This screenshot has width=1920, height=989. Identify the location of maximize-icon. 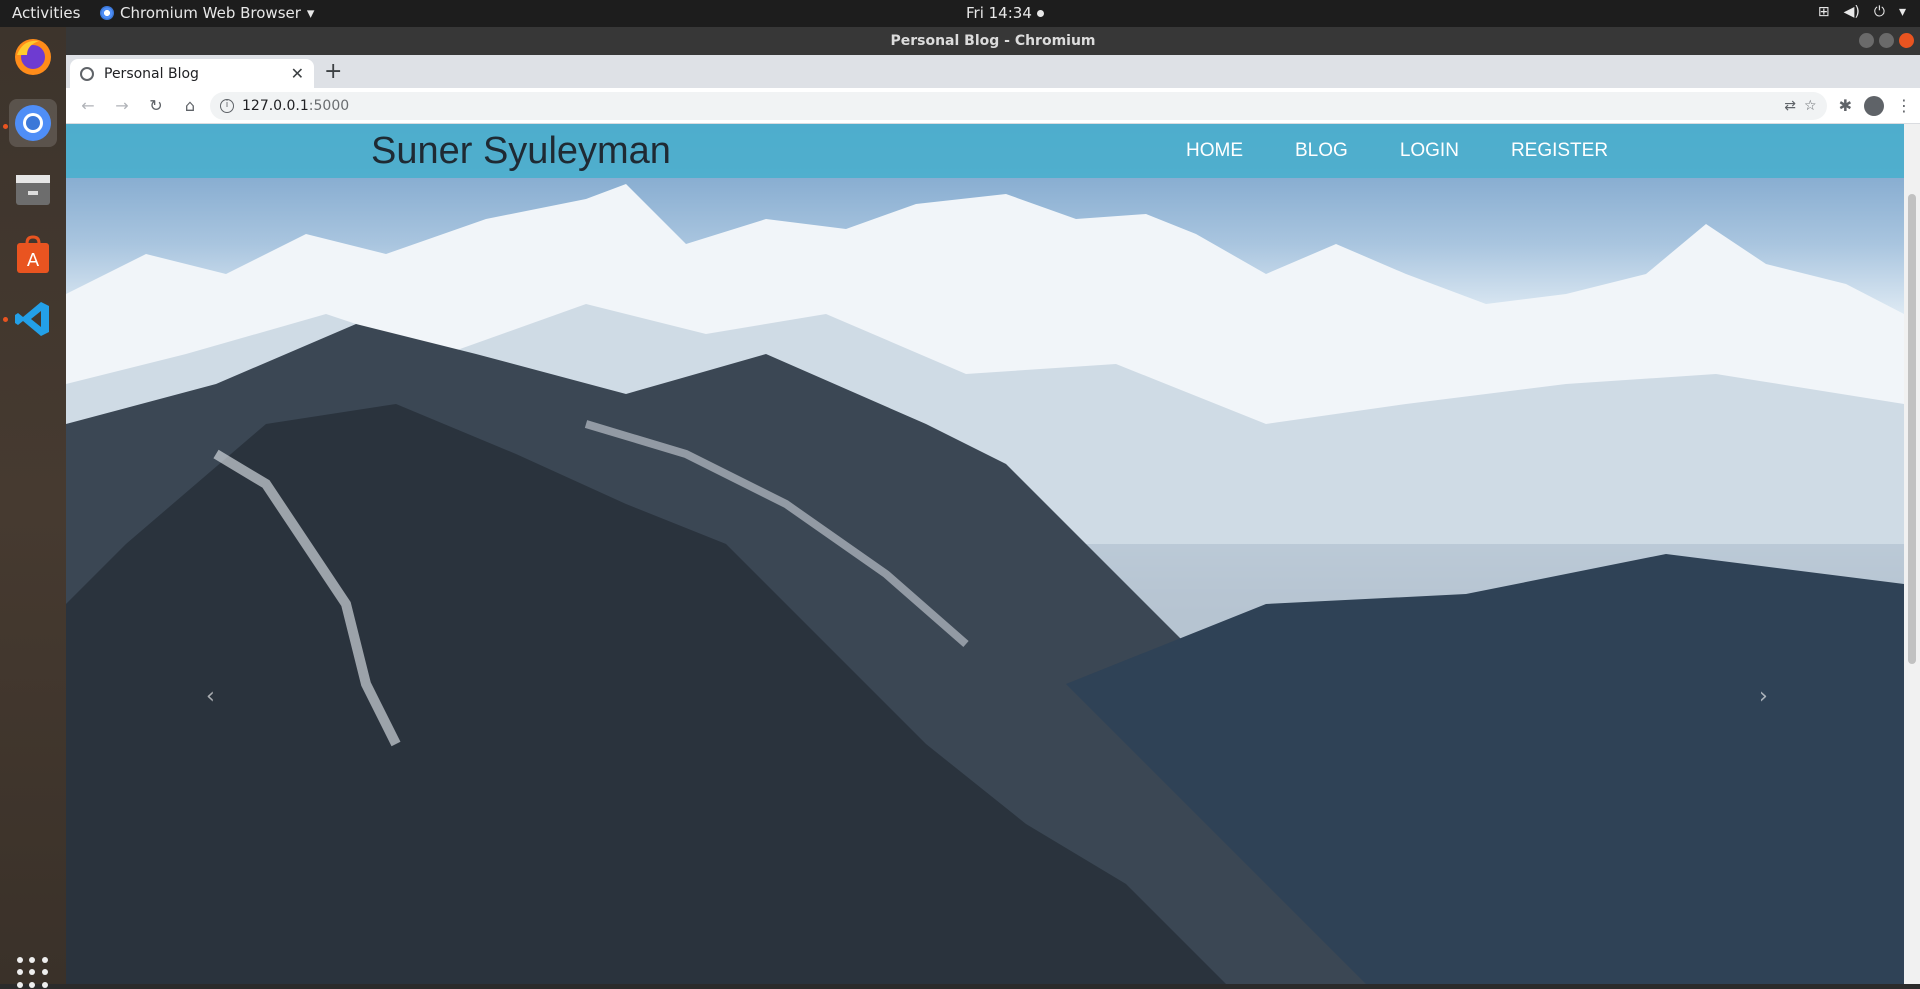
(1886, 40).